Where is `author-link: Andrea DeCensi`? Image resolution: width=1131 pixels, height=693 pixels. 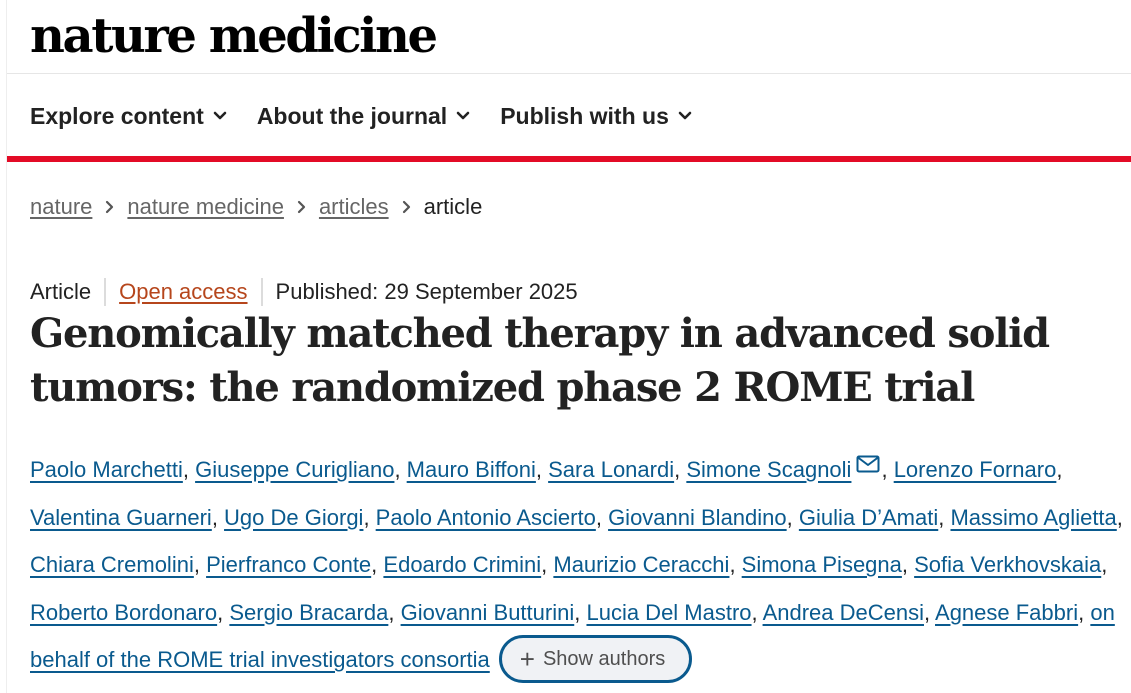 author-link: Andrea DeCensi is located at coordinates (843, 612).